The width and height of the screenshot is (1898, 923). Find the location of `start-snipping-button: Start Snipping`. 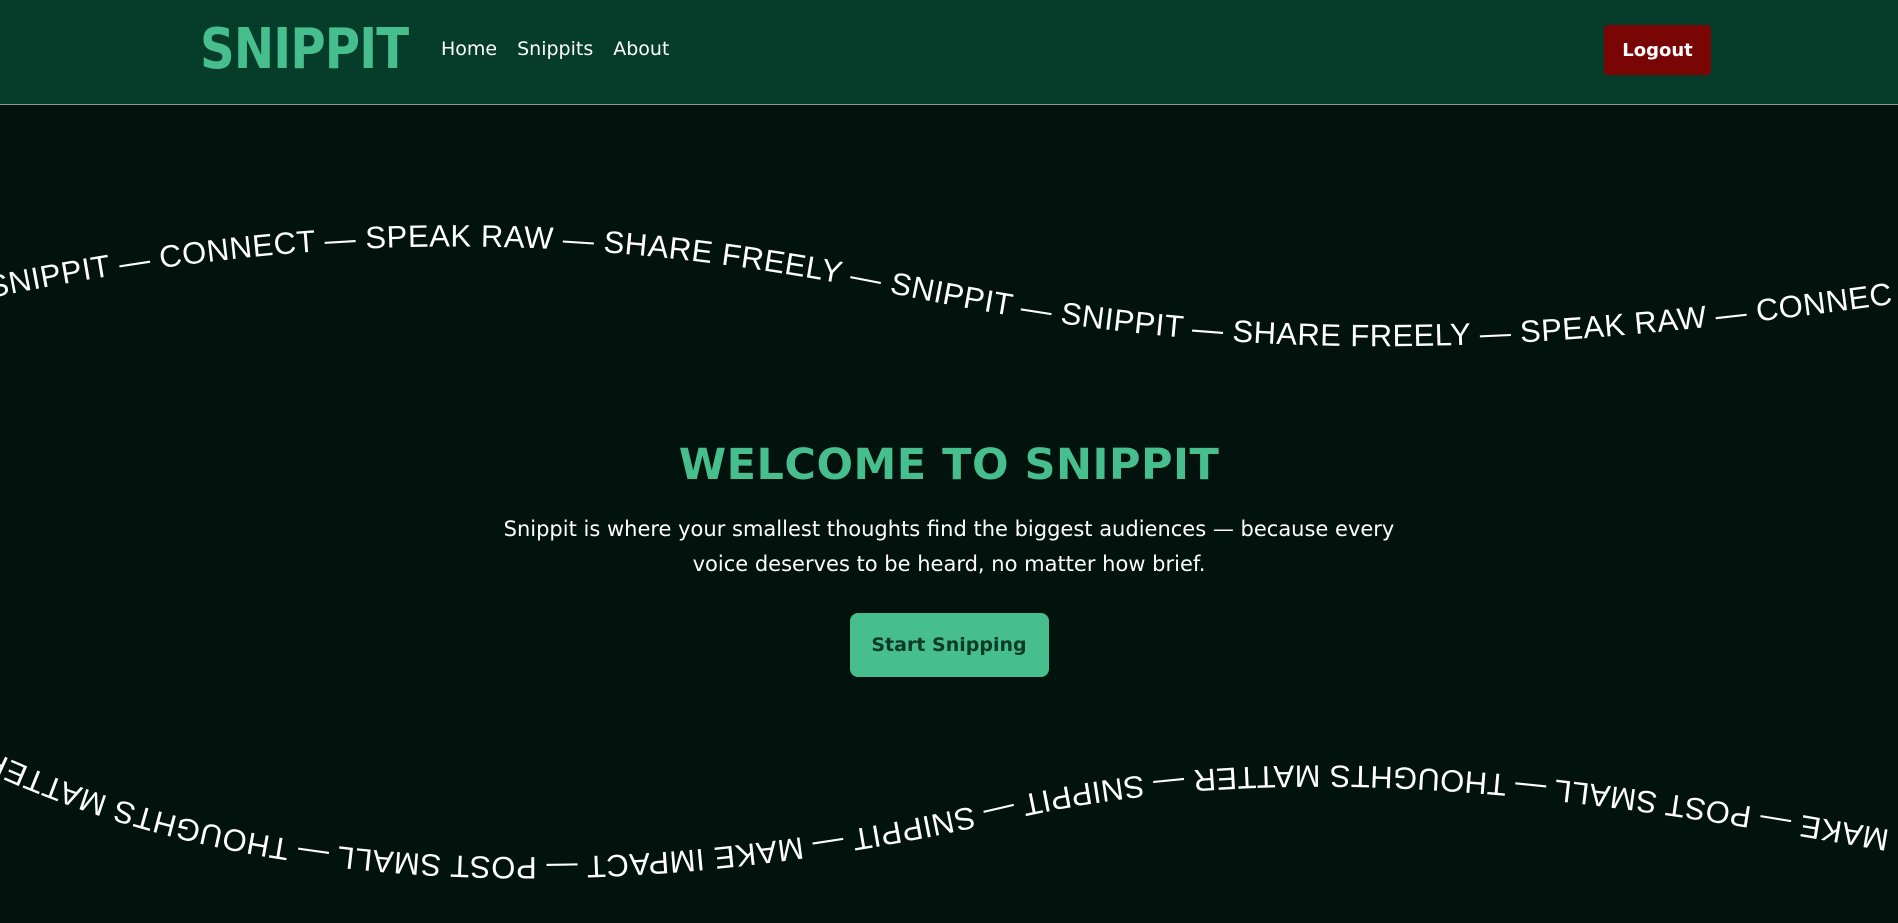

start-snipping-button: Start Snipping is located at coordinates (949, 645).